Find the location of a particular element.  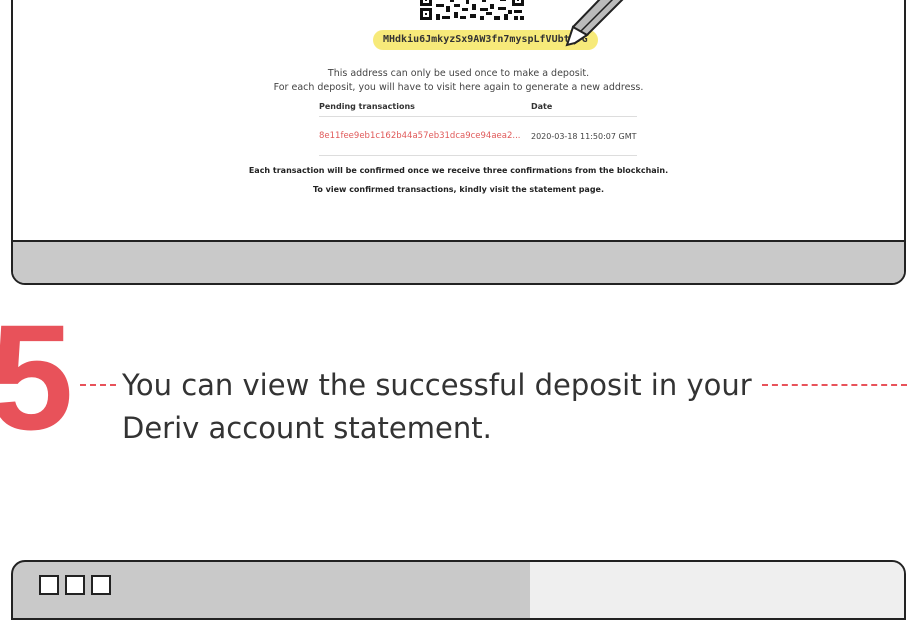

date-header: Date is located at coordinates (542, 106).